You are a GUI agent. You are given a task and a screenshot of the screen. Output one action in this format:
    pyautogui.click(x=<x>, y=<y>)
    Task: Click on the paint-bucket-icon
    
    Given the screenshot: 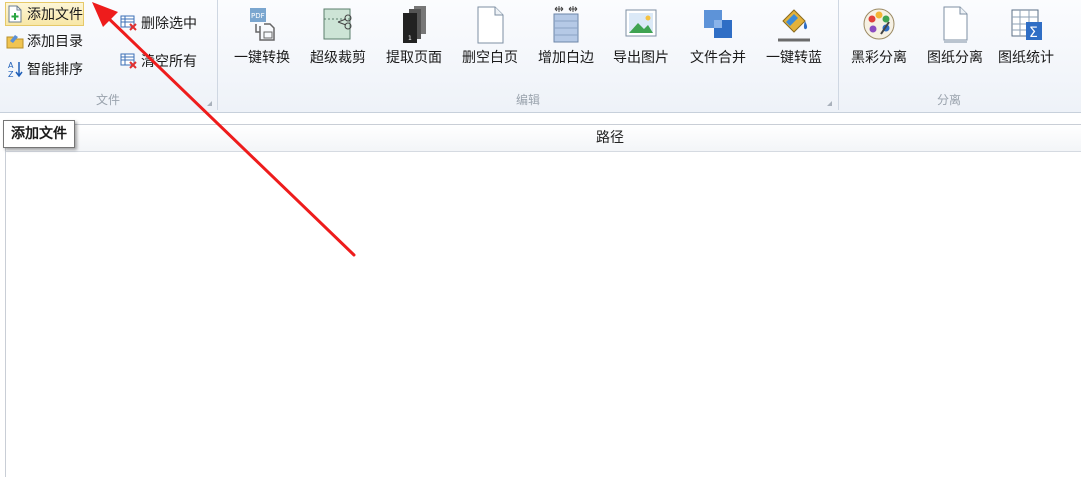 What is the action you would take?
    pyautogui.click(x=794, y=24)
    